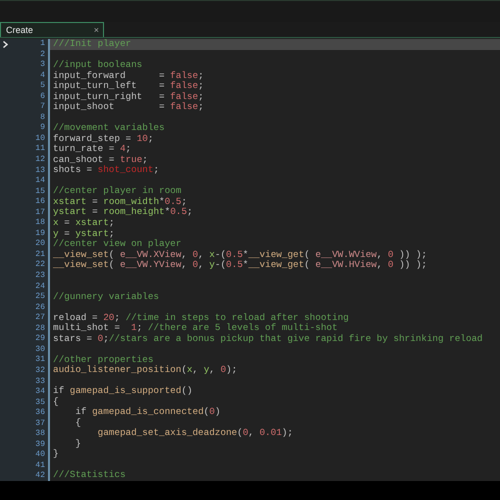  I want to click on line-number: 5, so click(42, 86).